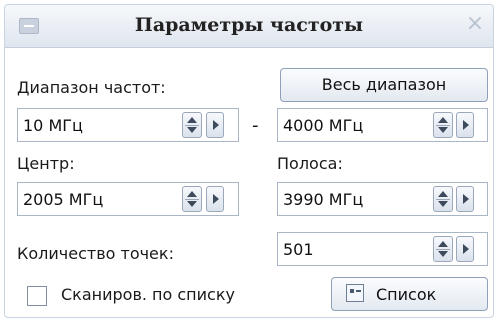 This screenshot has height=322, width=500. I want to click on center-input, so click(93, 199).